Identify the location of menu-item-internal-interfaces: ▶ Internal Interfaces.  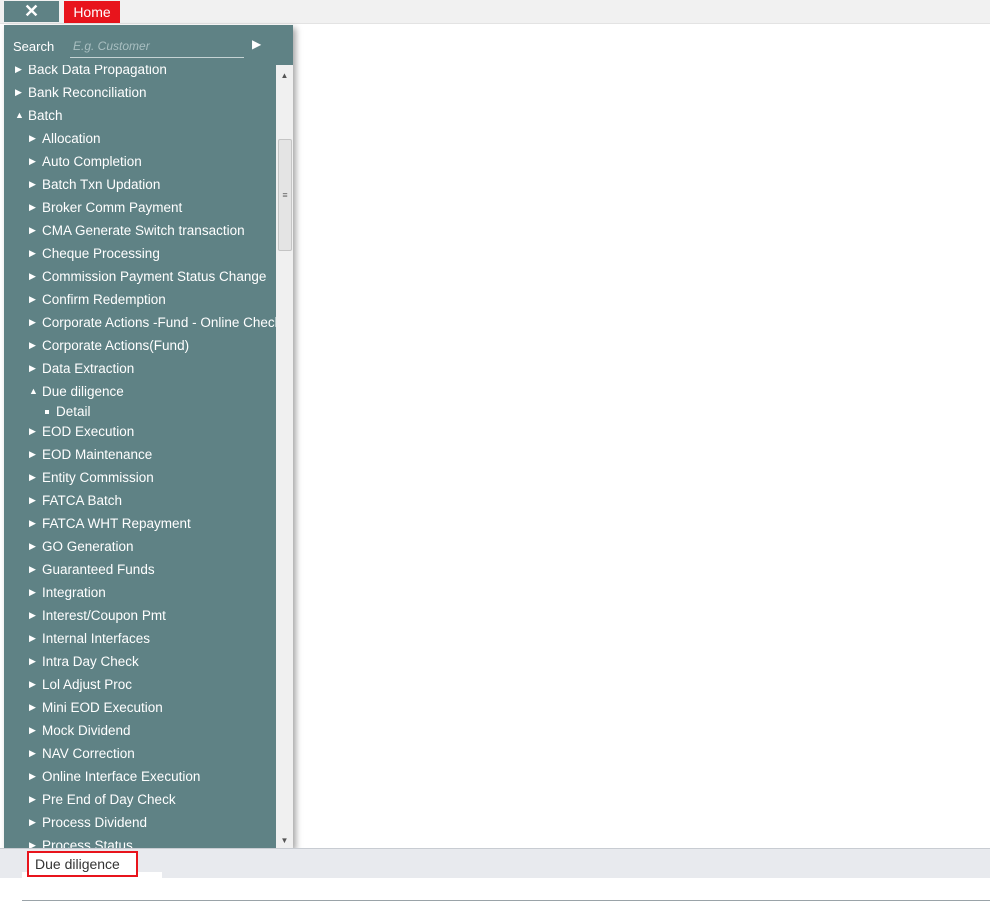
(140, 638).